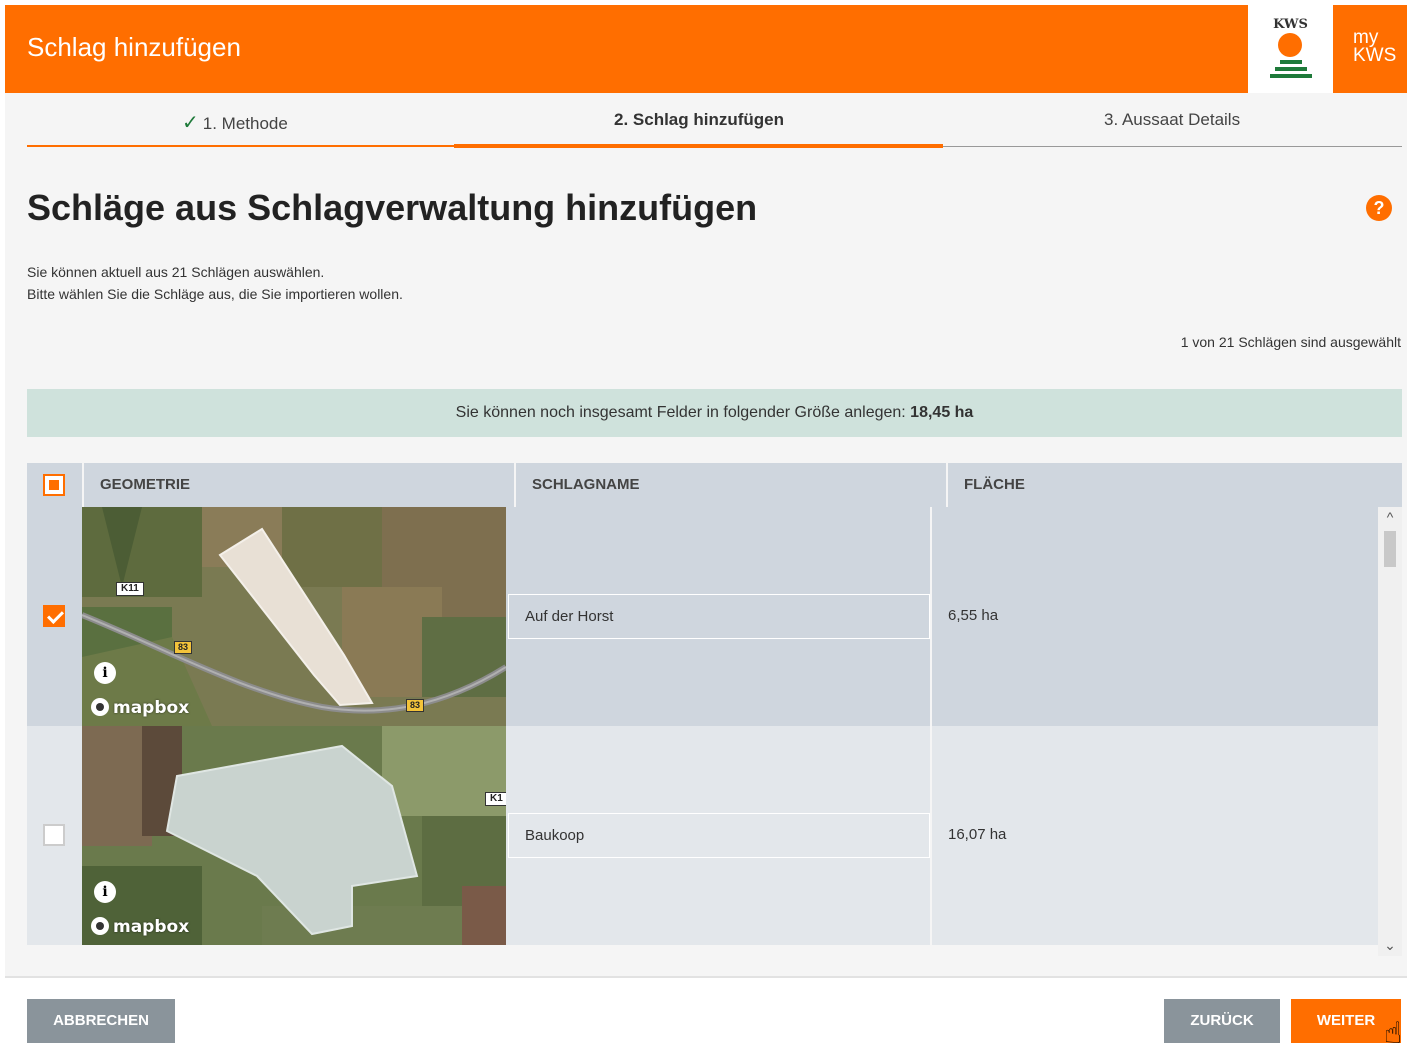 The height and width of the screenshot is (1053, 1407). Describe the element at coordinates (294, 835) in the screenshot. I see `field-map-thumbnail: K1 i mapbox` at that location.